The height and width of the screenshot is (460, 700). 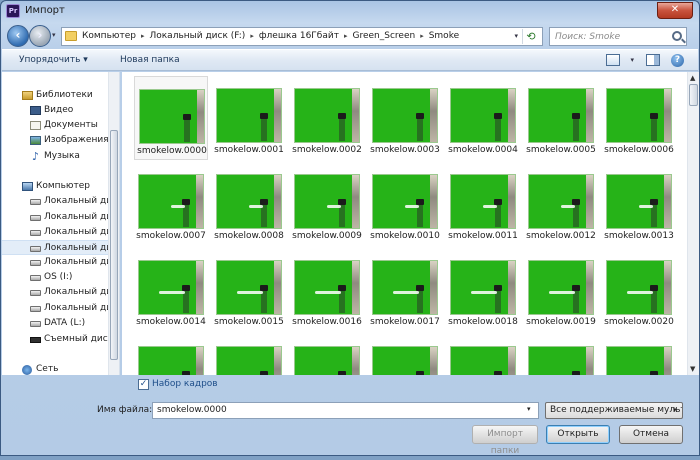 What do you see at coordinates (505, 440) in the screenshot?
I see `import-folder-button: Импорт папки` at bounding box center [505, 440].